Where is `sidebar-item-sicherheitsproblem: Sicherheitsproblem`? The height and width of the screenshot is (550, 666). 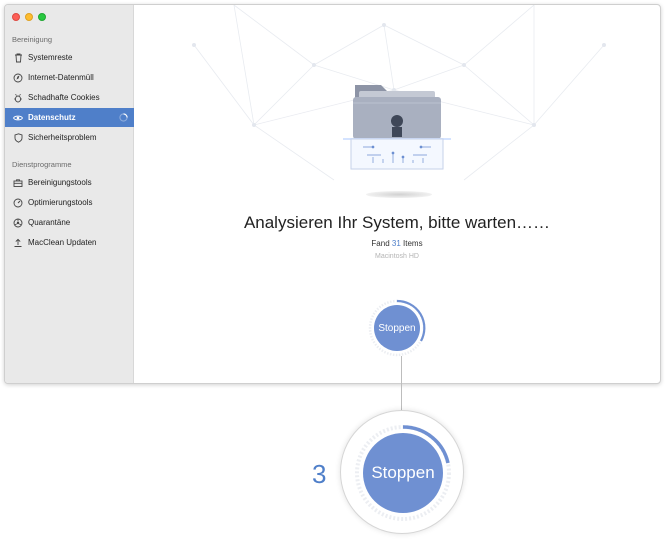 sidebar-item-sicherheitsproblem: Sicherheitsproblem is located at coordinates (69, 137).